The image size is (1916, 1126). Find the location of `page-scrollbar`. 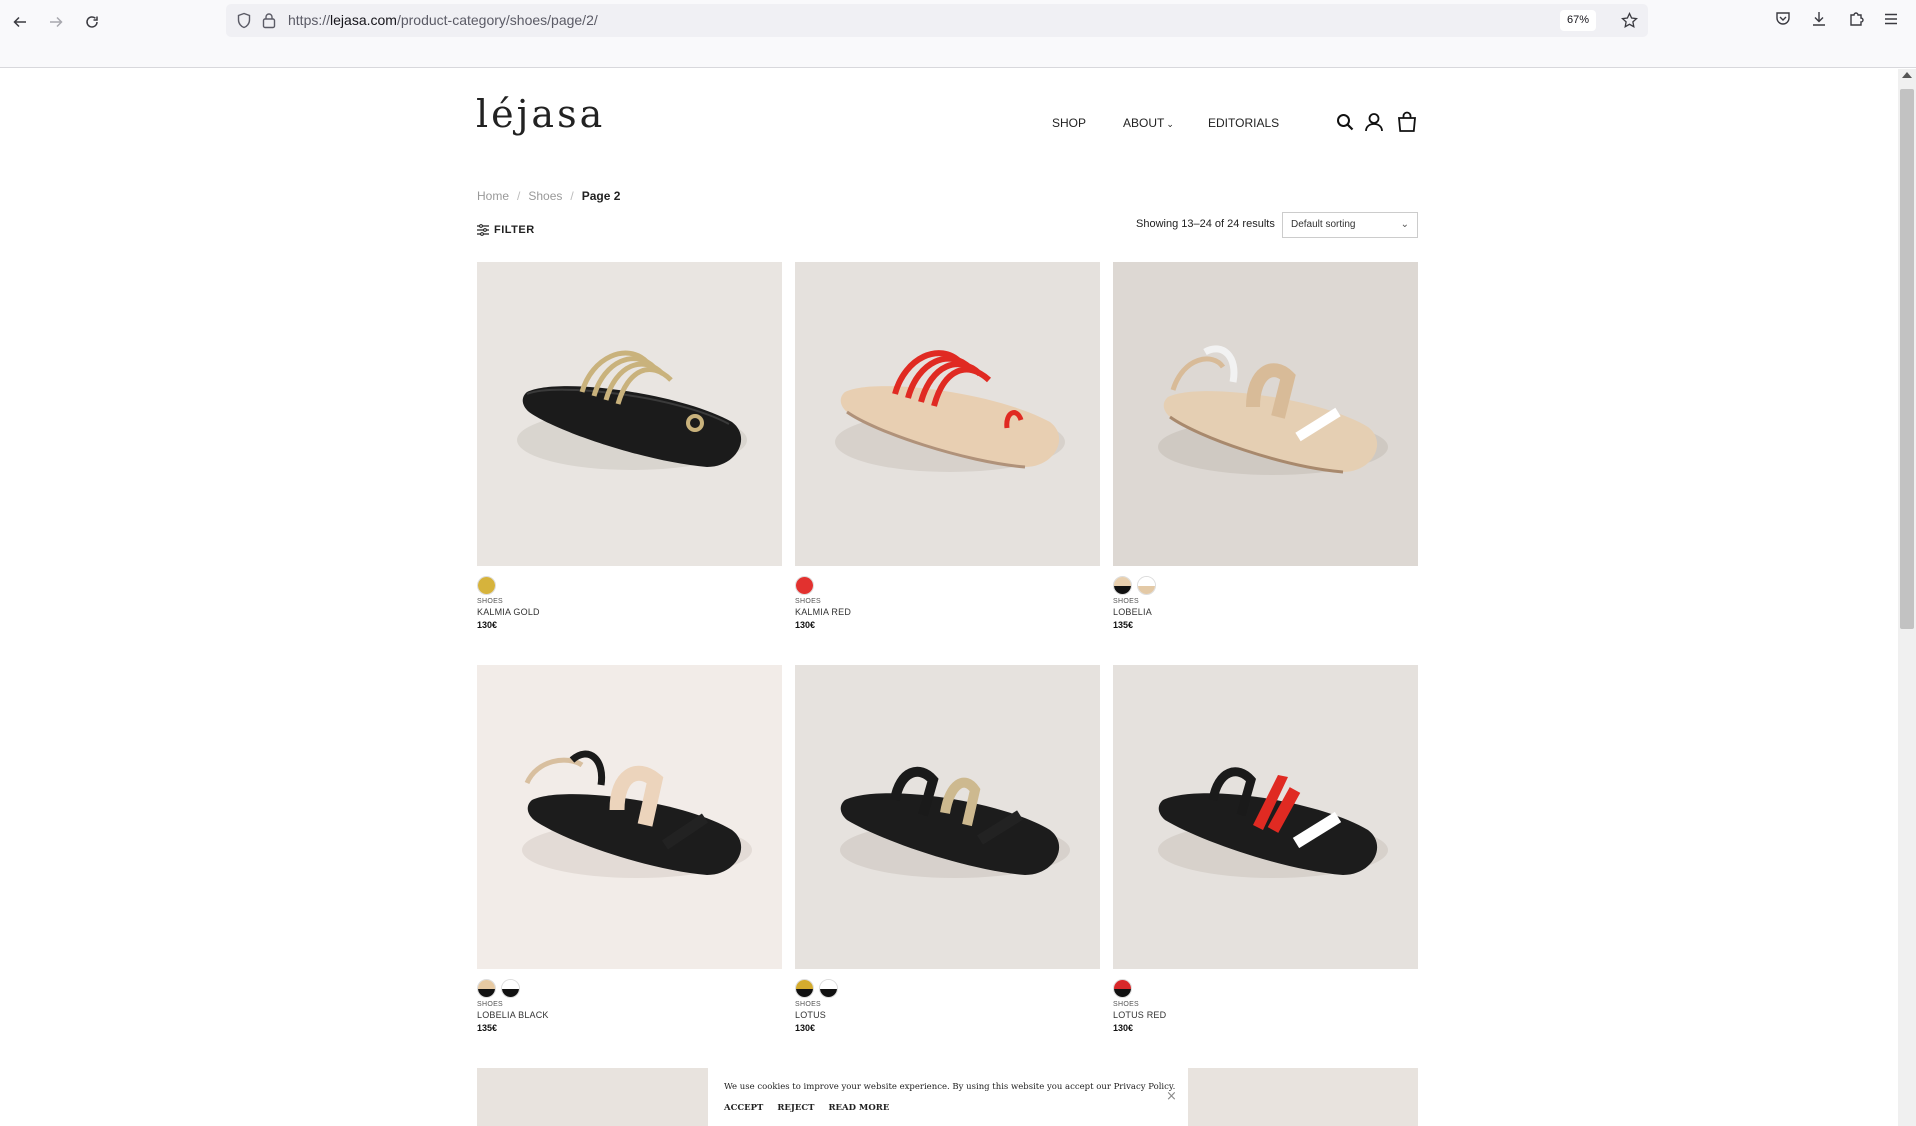

page-scrollbar is located at coordinates (1907, 597).